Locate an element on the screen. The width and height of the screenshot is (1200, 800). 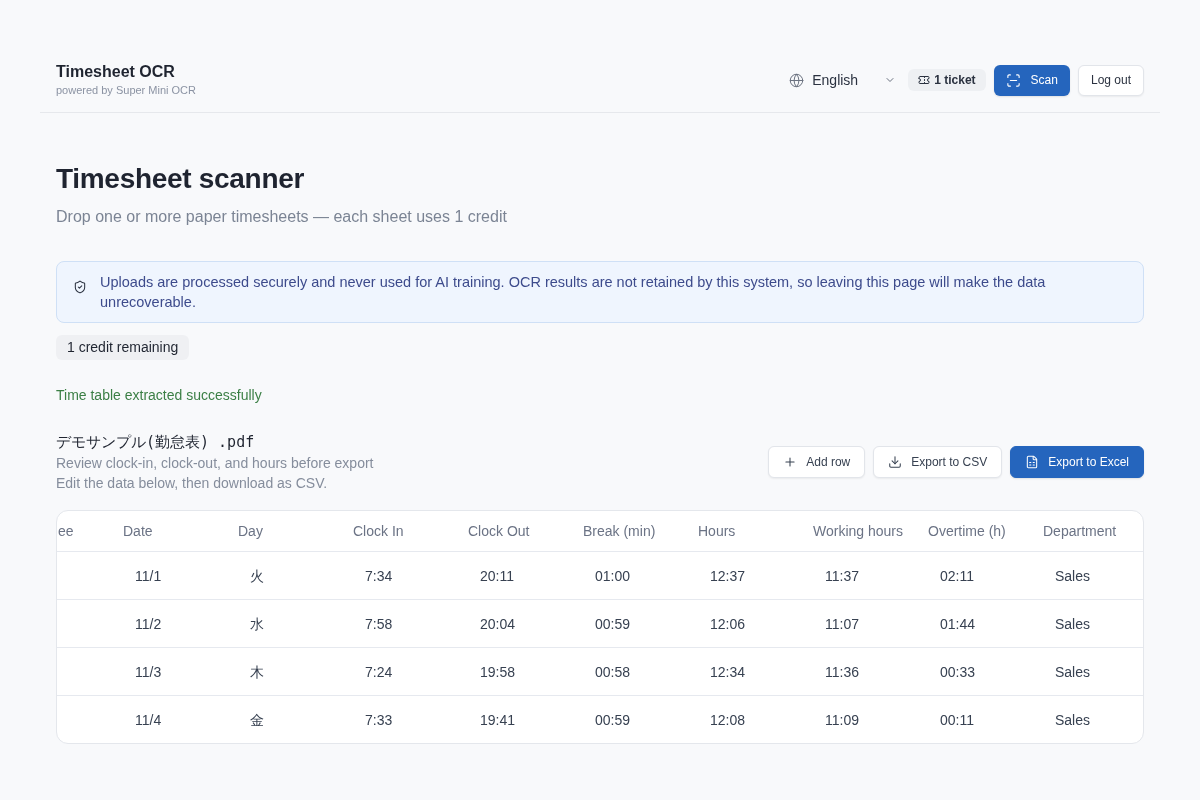
ticket-badge: 1 ticket is located at coordinates (947, 80).